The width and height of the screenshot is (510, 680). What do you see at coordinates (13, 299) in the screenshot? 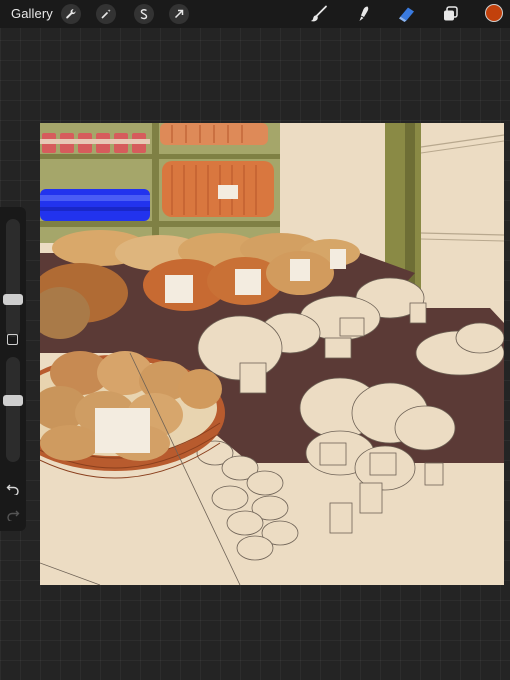
I see `brush-size-thumb` at bounding box center [13, 299].